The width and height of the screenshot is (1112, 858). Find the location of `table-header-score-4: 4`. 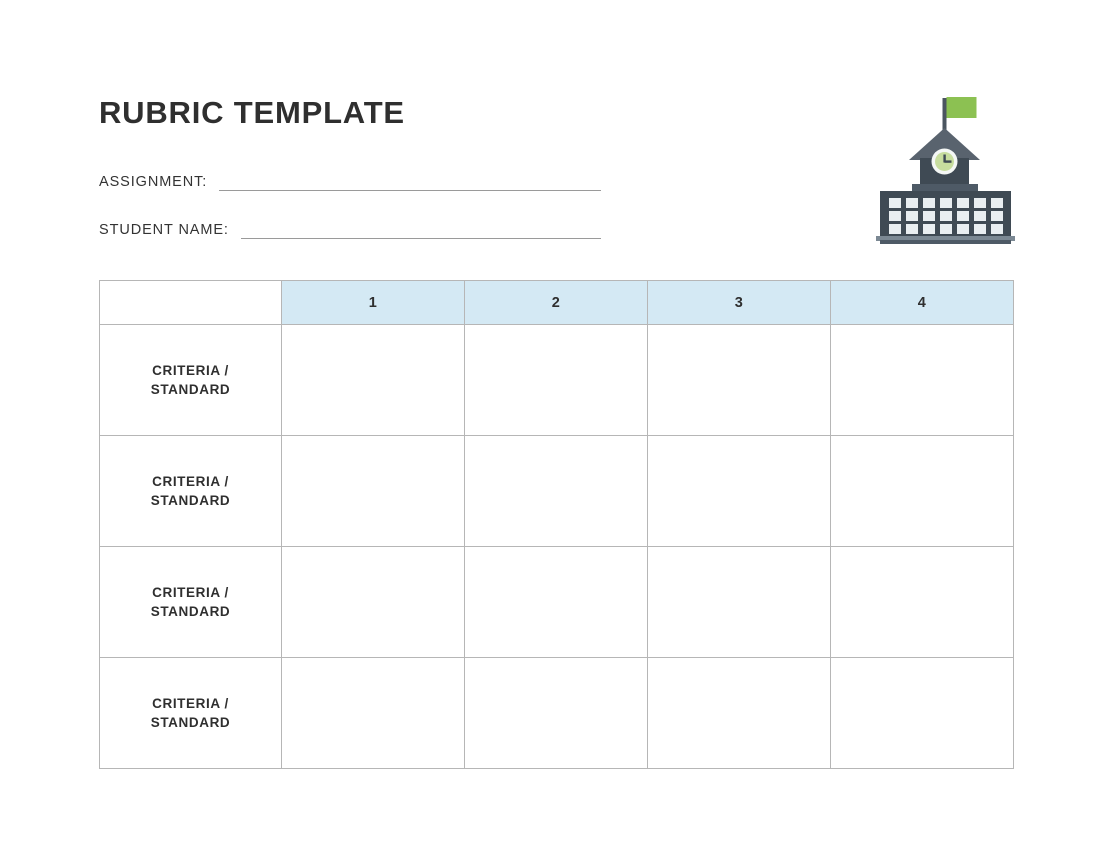

table-header-score-4: 4 is located at coordinates (922, 302).